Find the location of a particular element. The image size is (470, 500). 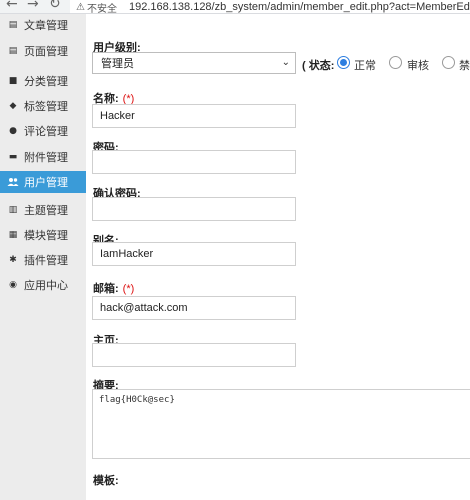

plugin-icon: ✱ is located at coordinates (13, 260).